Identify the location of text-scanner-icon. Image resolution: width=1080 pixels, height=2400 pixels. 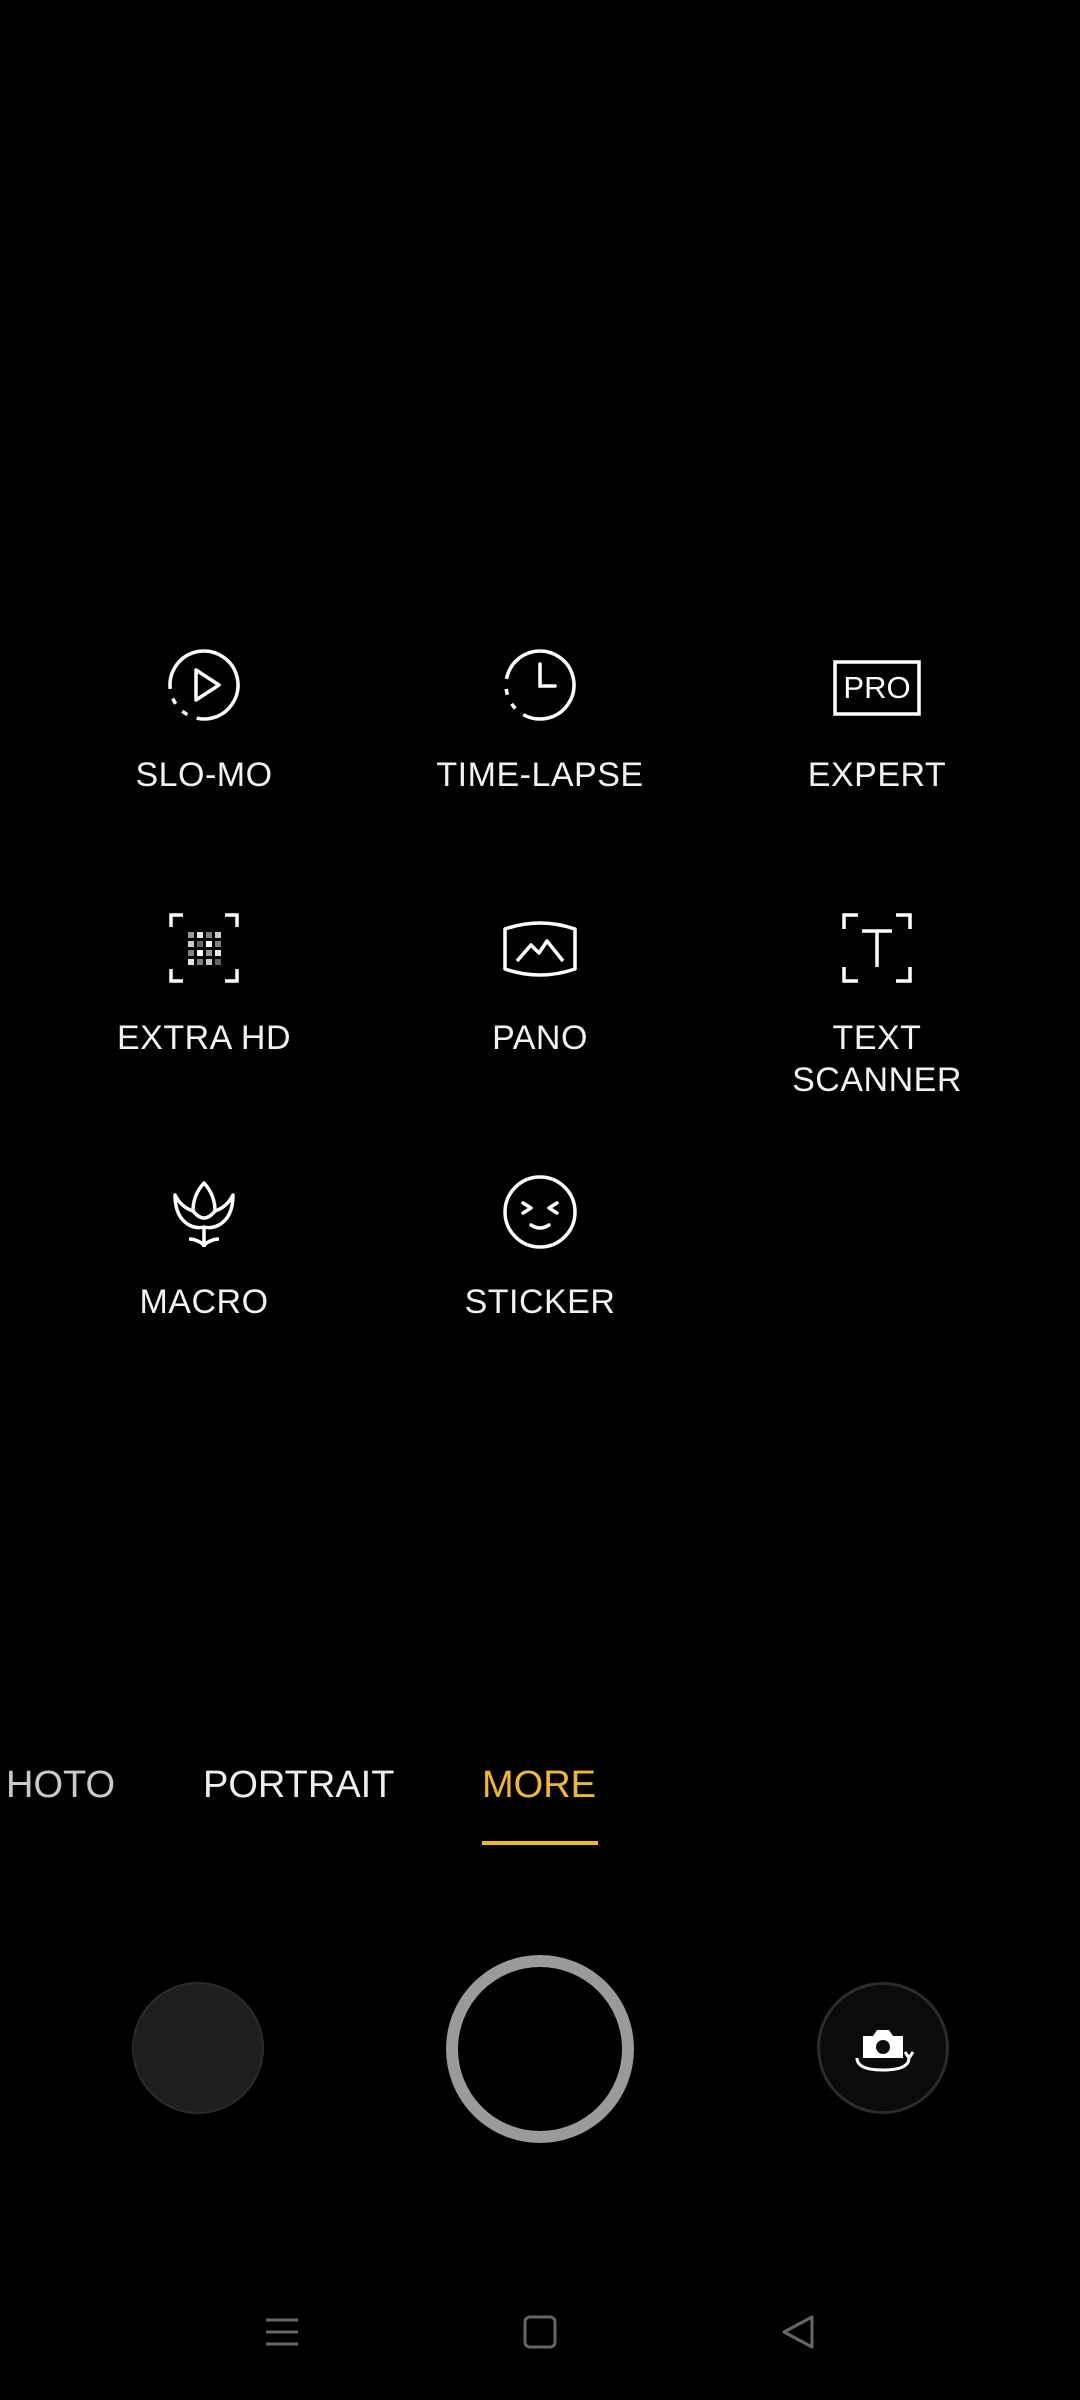
(877, 948).